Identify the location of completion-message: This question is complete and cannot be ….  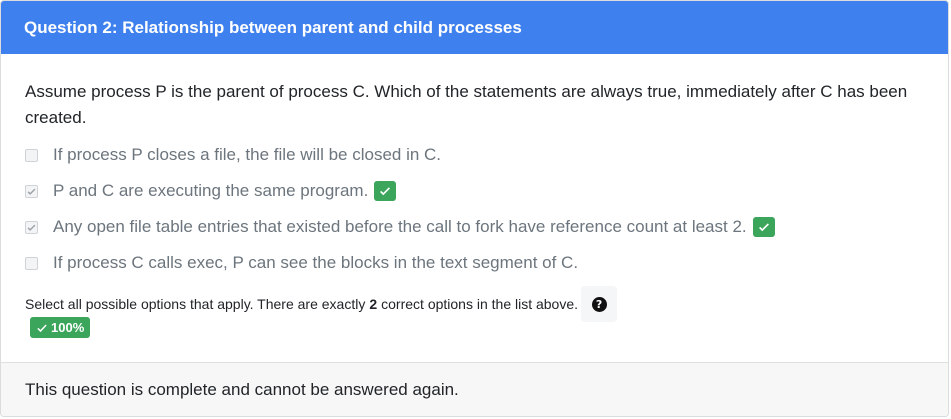
(474, 389).